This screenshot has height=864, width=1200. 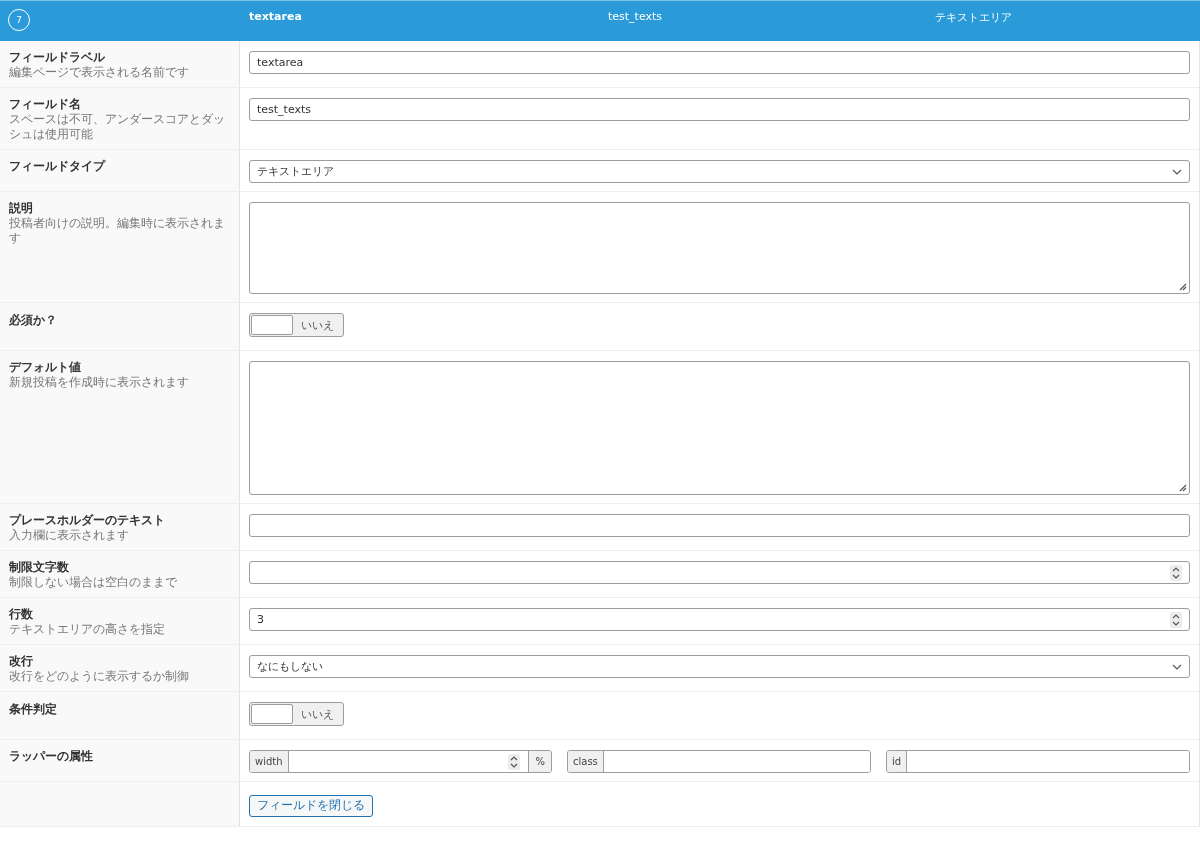 What do you see at coordinates (974, 18) in the screenshot?
I see `field-type-text: テキストエリア` at bounding box center [974, 18].